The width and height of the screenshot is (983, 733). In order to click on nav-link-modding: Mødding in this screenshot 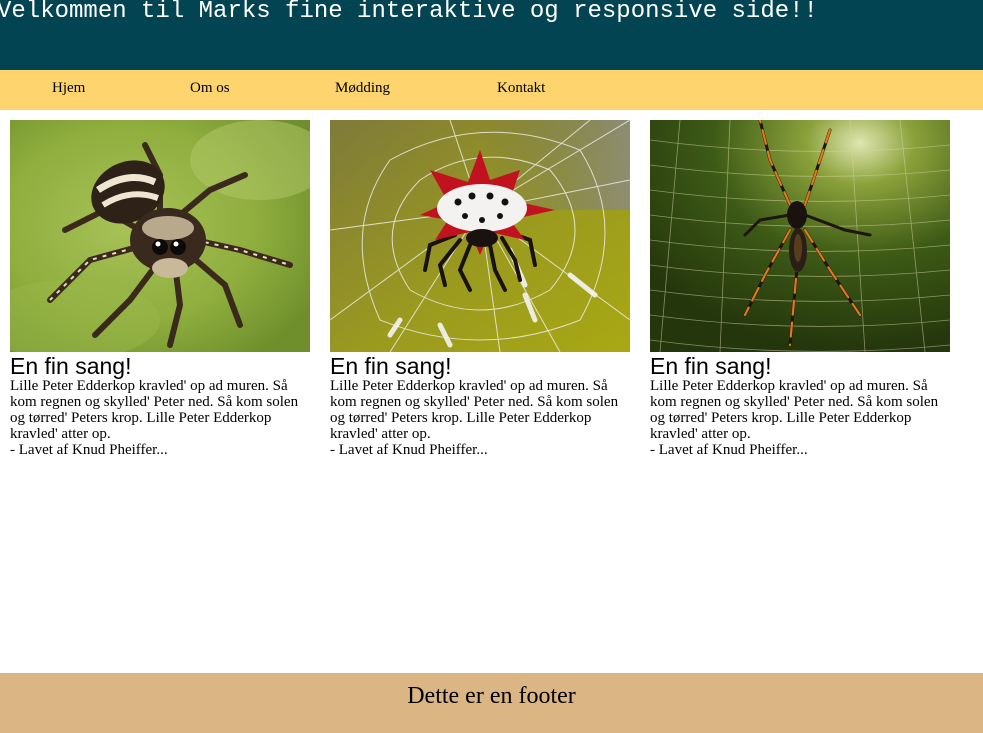, I will do `click(362, 88)`.